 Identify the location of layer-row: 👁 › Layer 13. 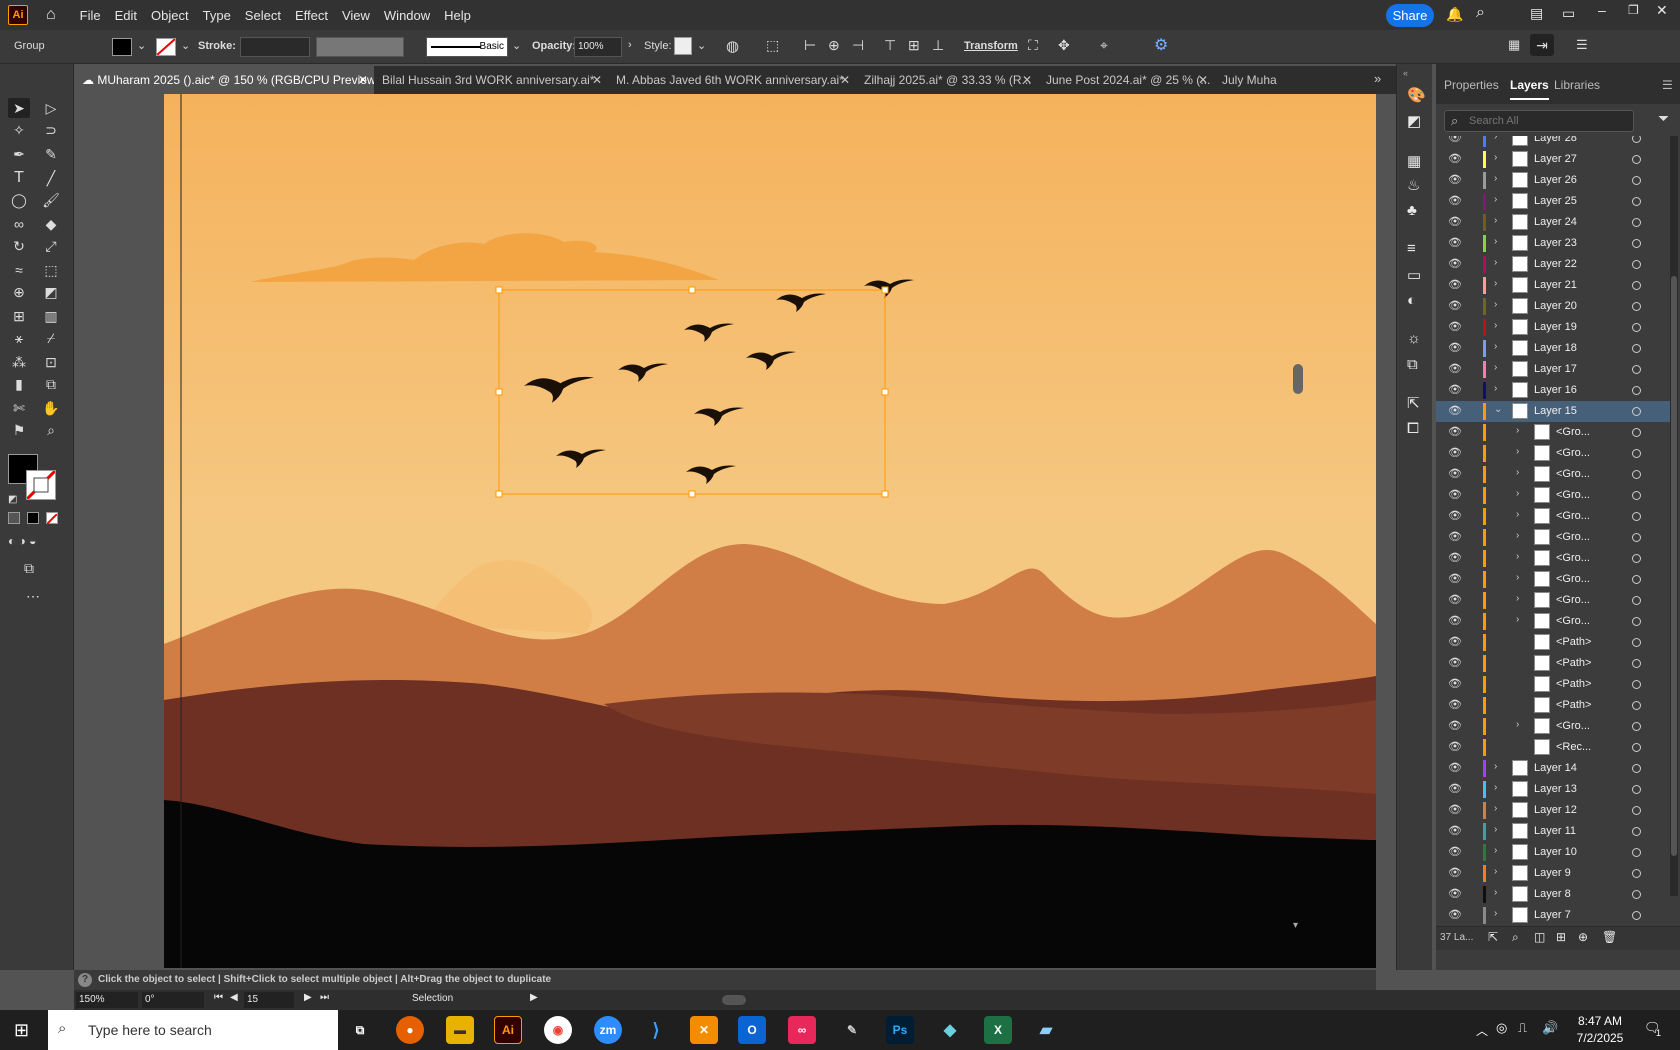
(1554, 789).